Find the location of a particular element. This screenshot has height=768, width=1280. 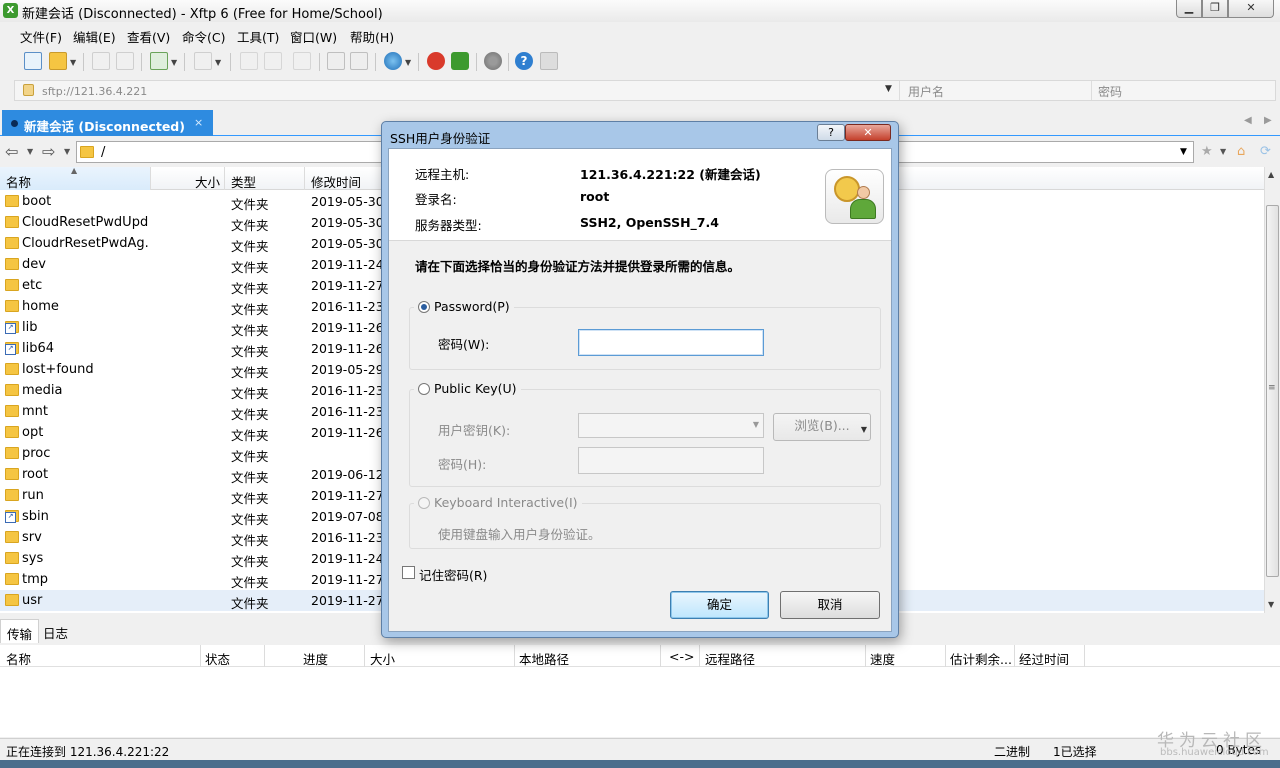

copy-icon is located at coordinates (359, 61).